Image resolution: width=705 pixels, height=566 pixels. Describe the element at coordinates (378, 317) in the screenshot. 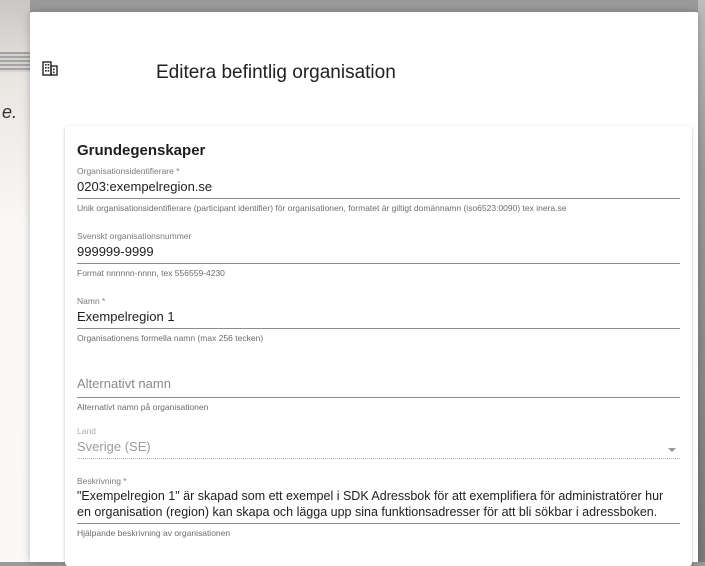

I see `name-input: Exempelregion 1` at that location.